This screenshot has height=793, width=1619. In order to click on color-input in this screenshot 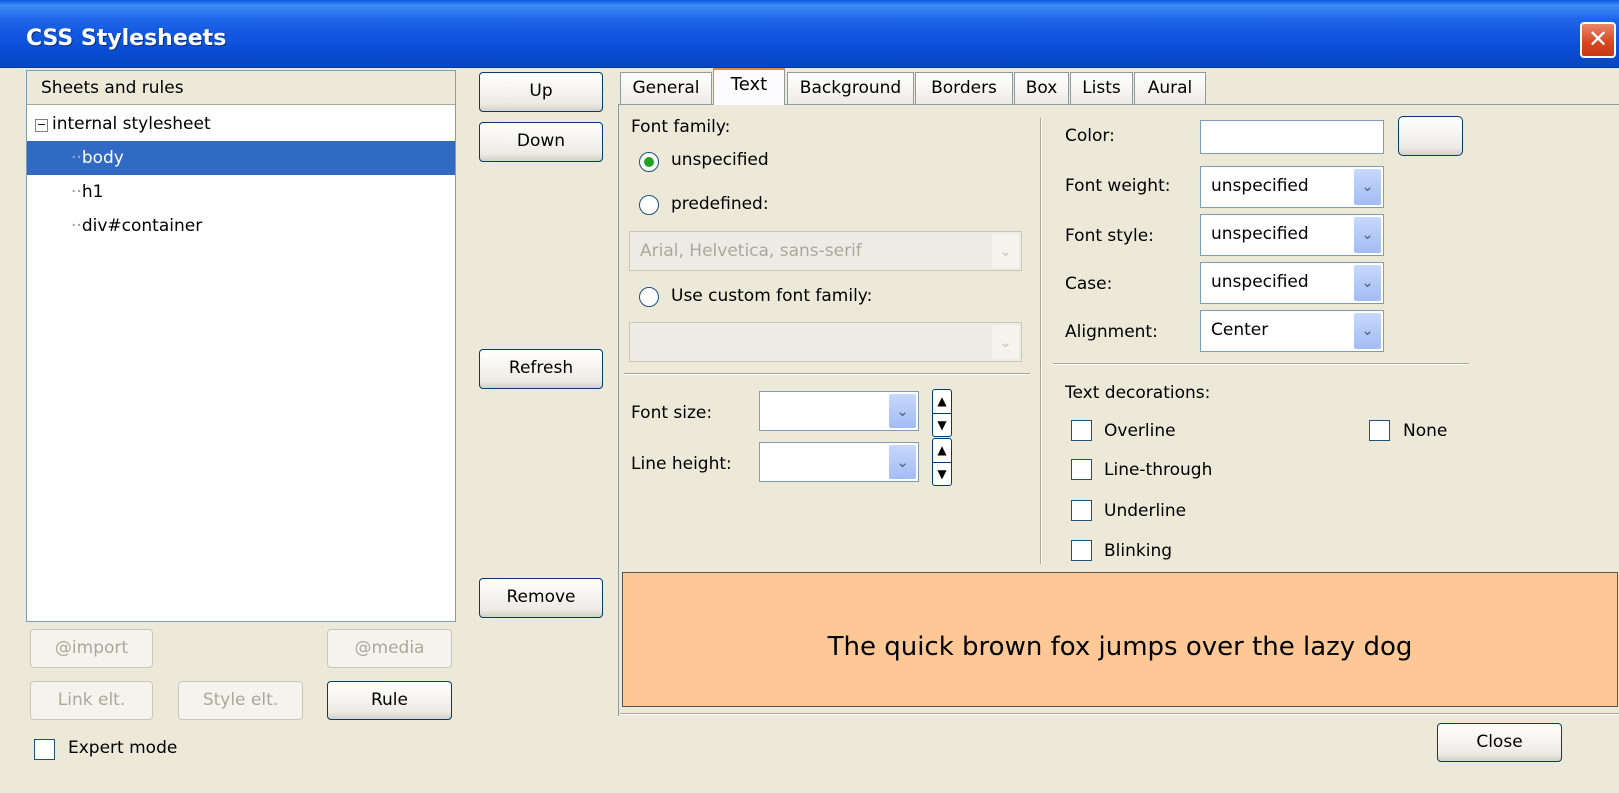, I will do `click(1292, 137)`.